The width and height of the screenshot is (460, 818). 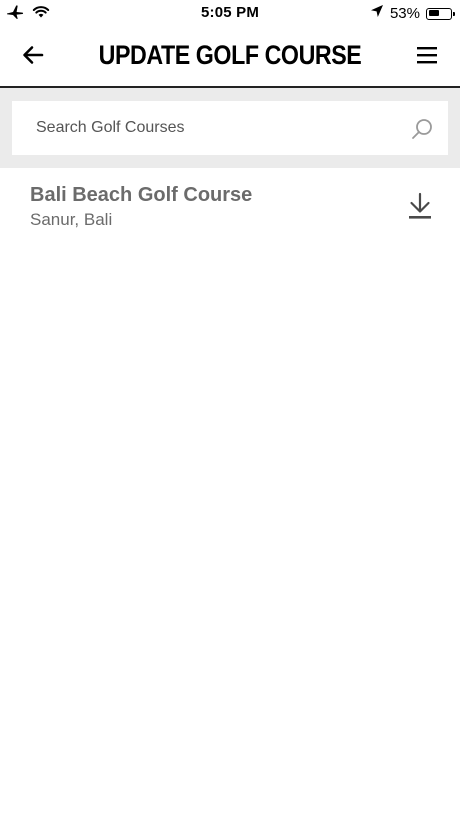 What do you see at coordinates (377, 13) in the screenshot?
I see `location-arrow-icon` at bounding box center [377, 13].